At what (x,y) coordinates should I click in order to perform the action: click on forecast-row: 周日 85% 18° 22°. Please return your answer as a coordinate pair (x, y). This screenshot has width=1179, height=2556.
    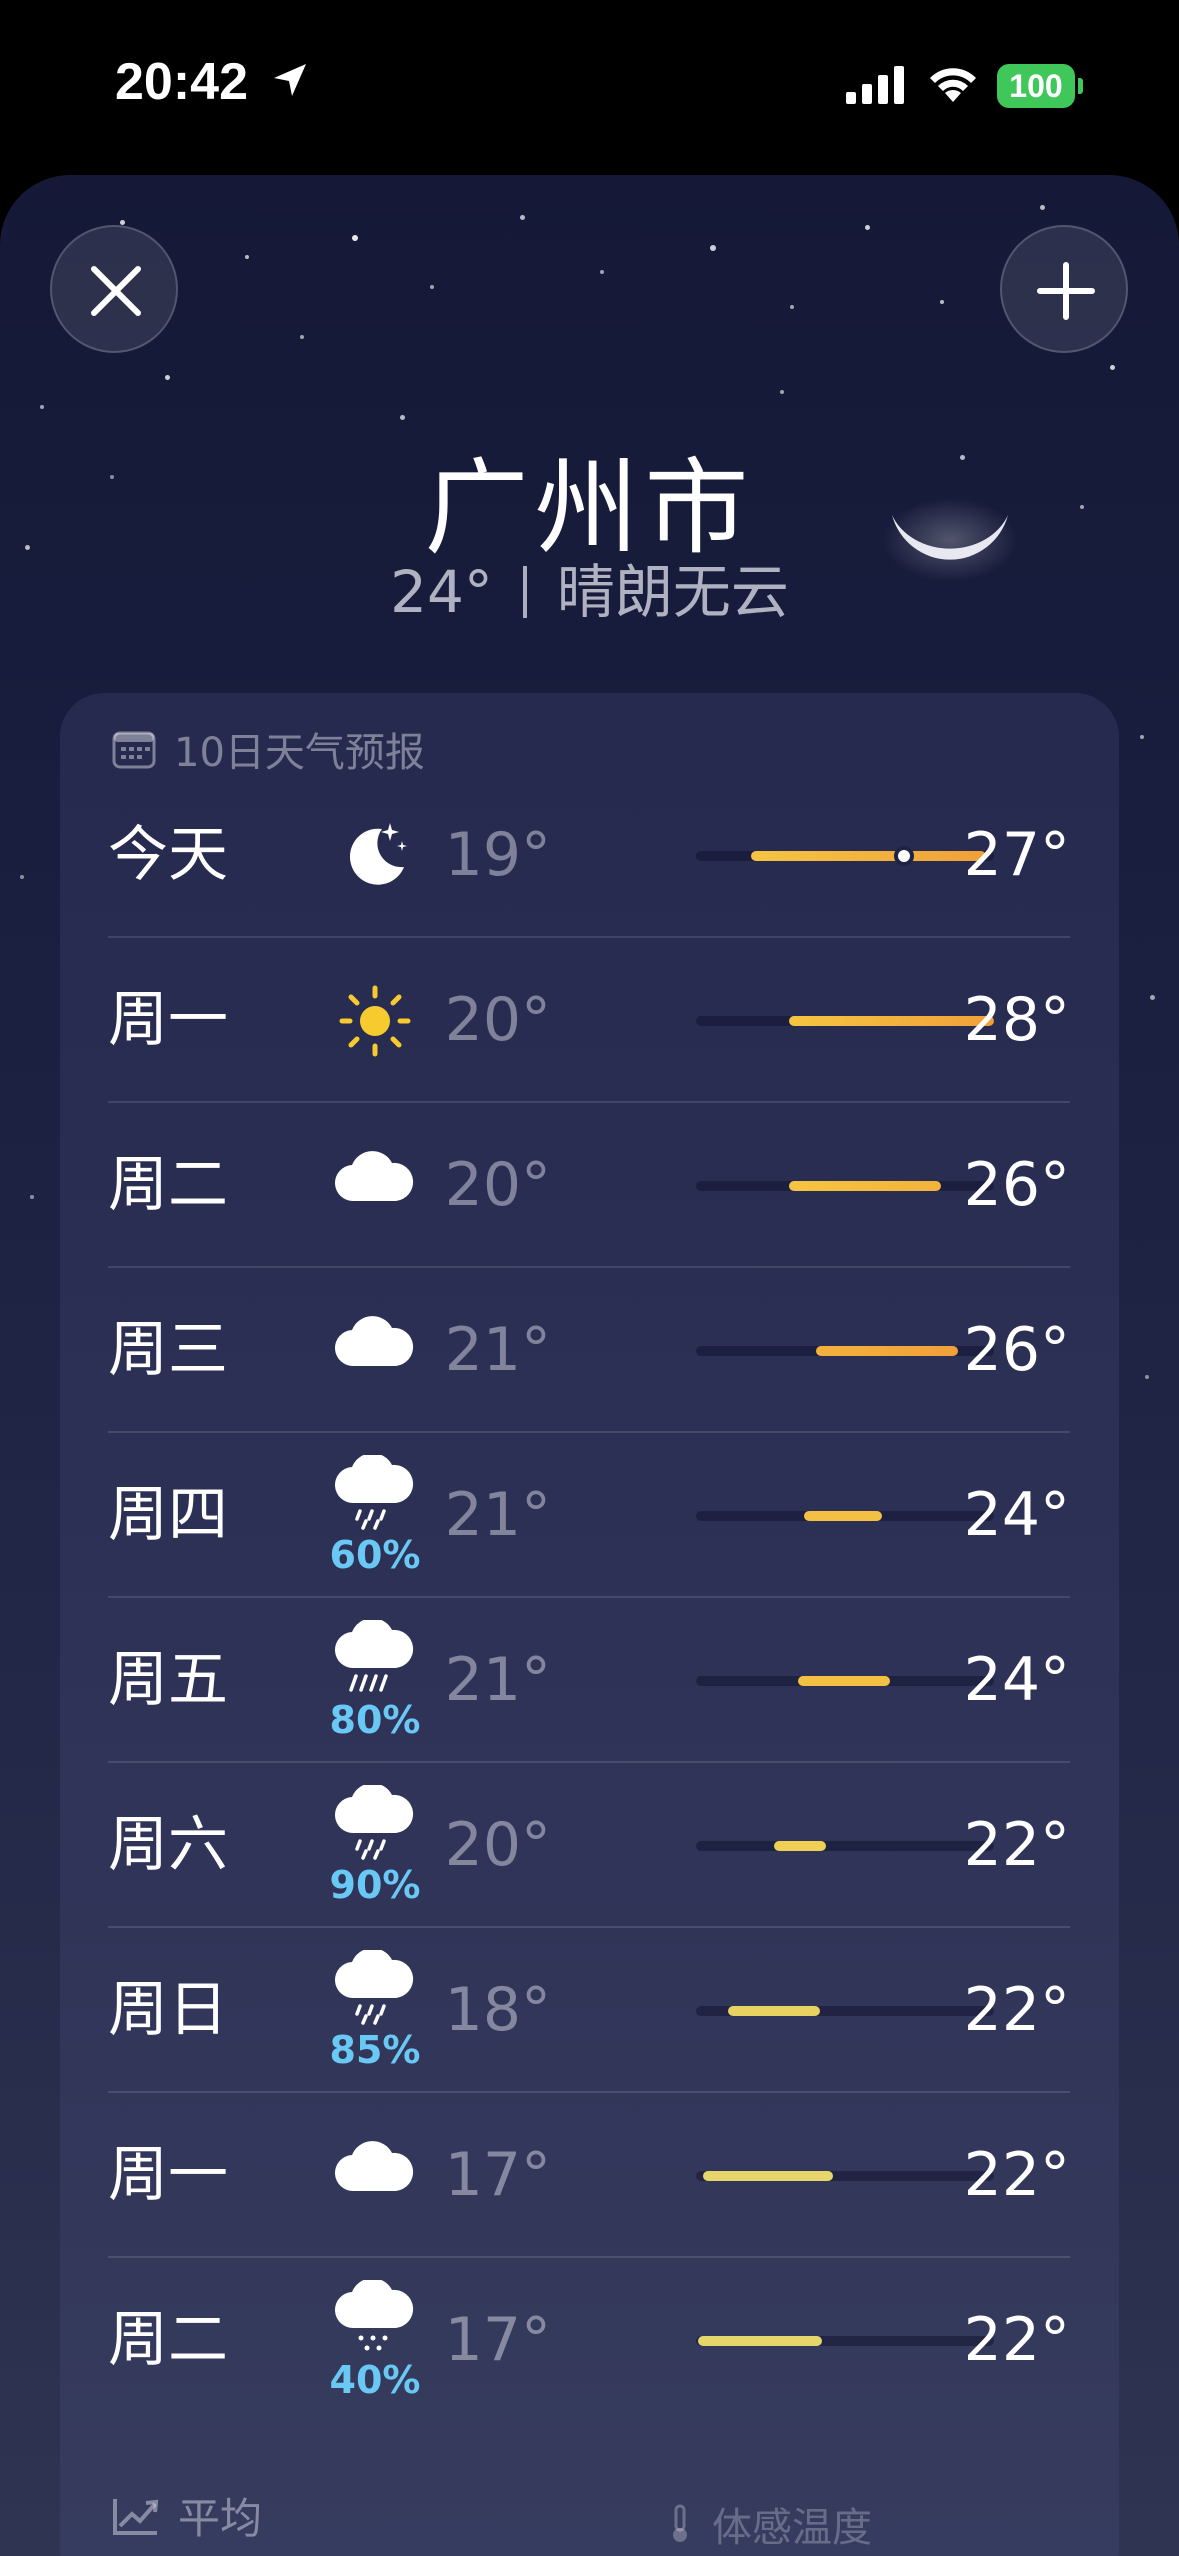
    Looking at the image, I should click on (589, 2010).